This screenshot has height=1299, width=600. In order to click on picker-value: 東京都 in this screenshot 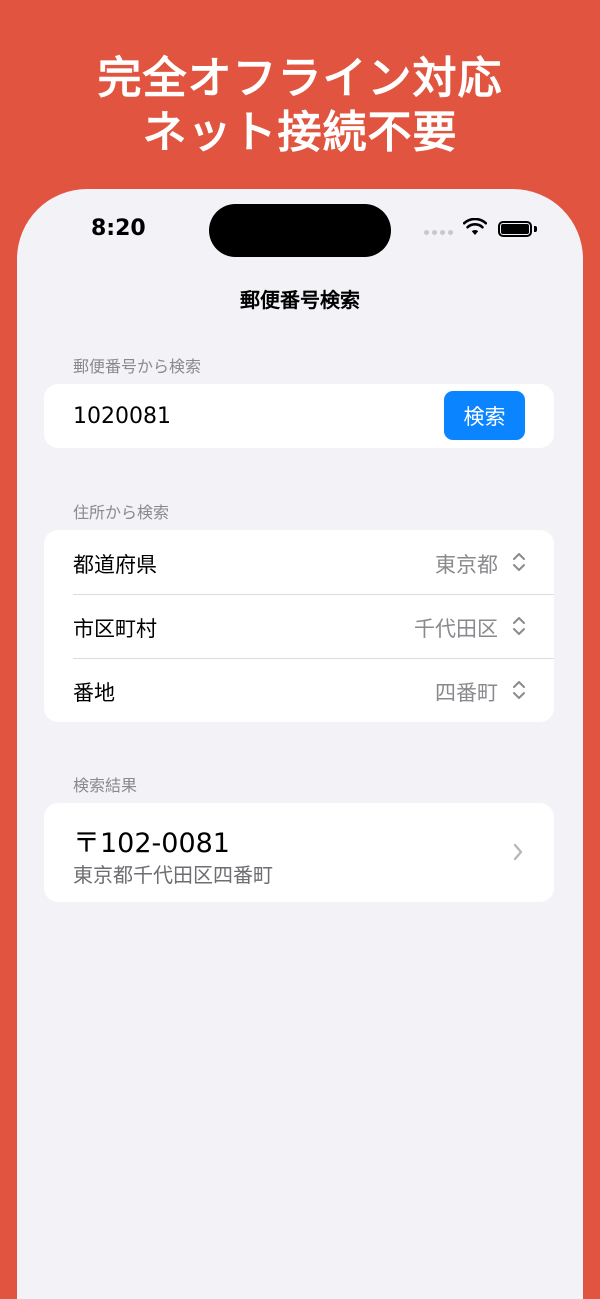, I will do `click(466, 565)`.